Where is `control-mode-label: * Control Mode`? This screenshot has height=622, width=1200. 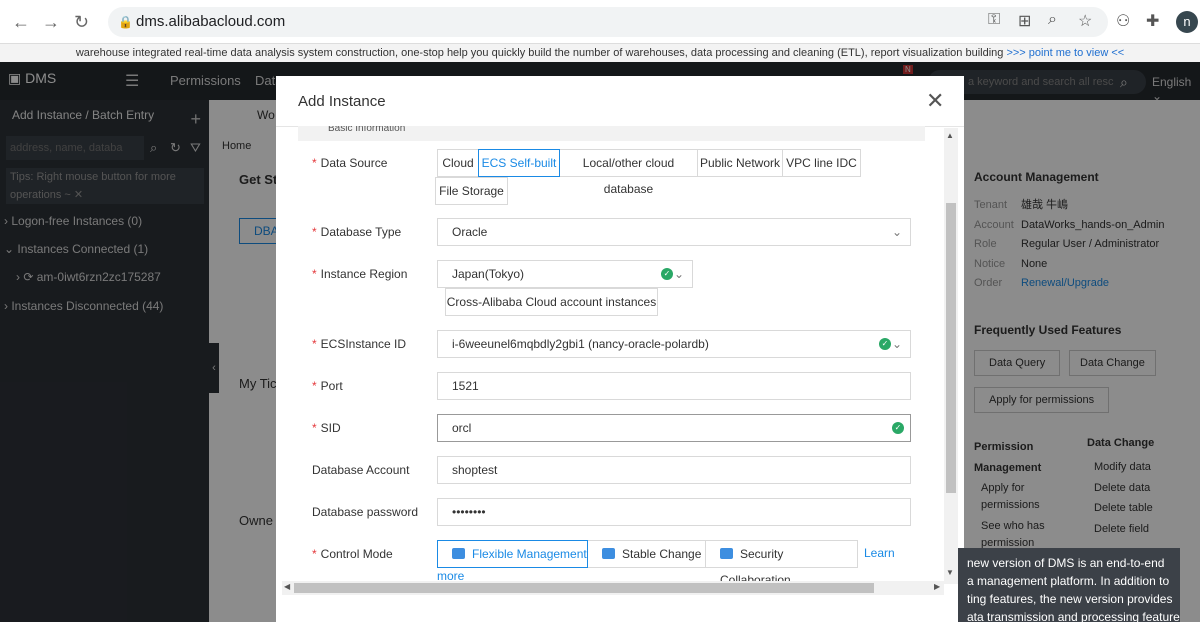
control-mode-label: * Control Mode is located at coordinates (352, 554).